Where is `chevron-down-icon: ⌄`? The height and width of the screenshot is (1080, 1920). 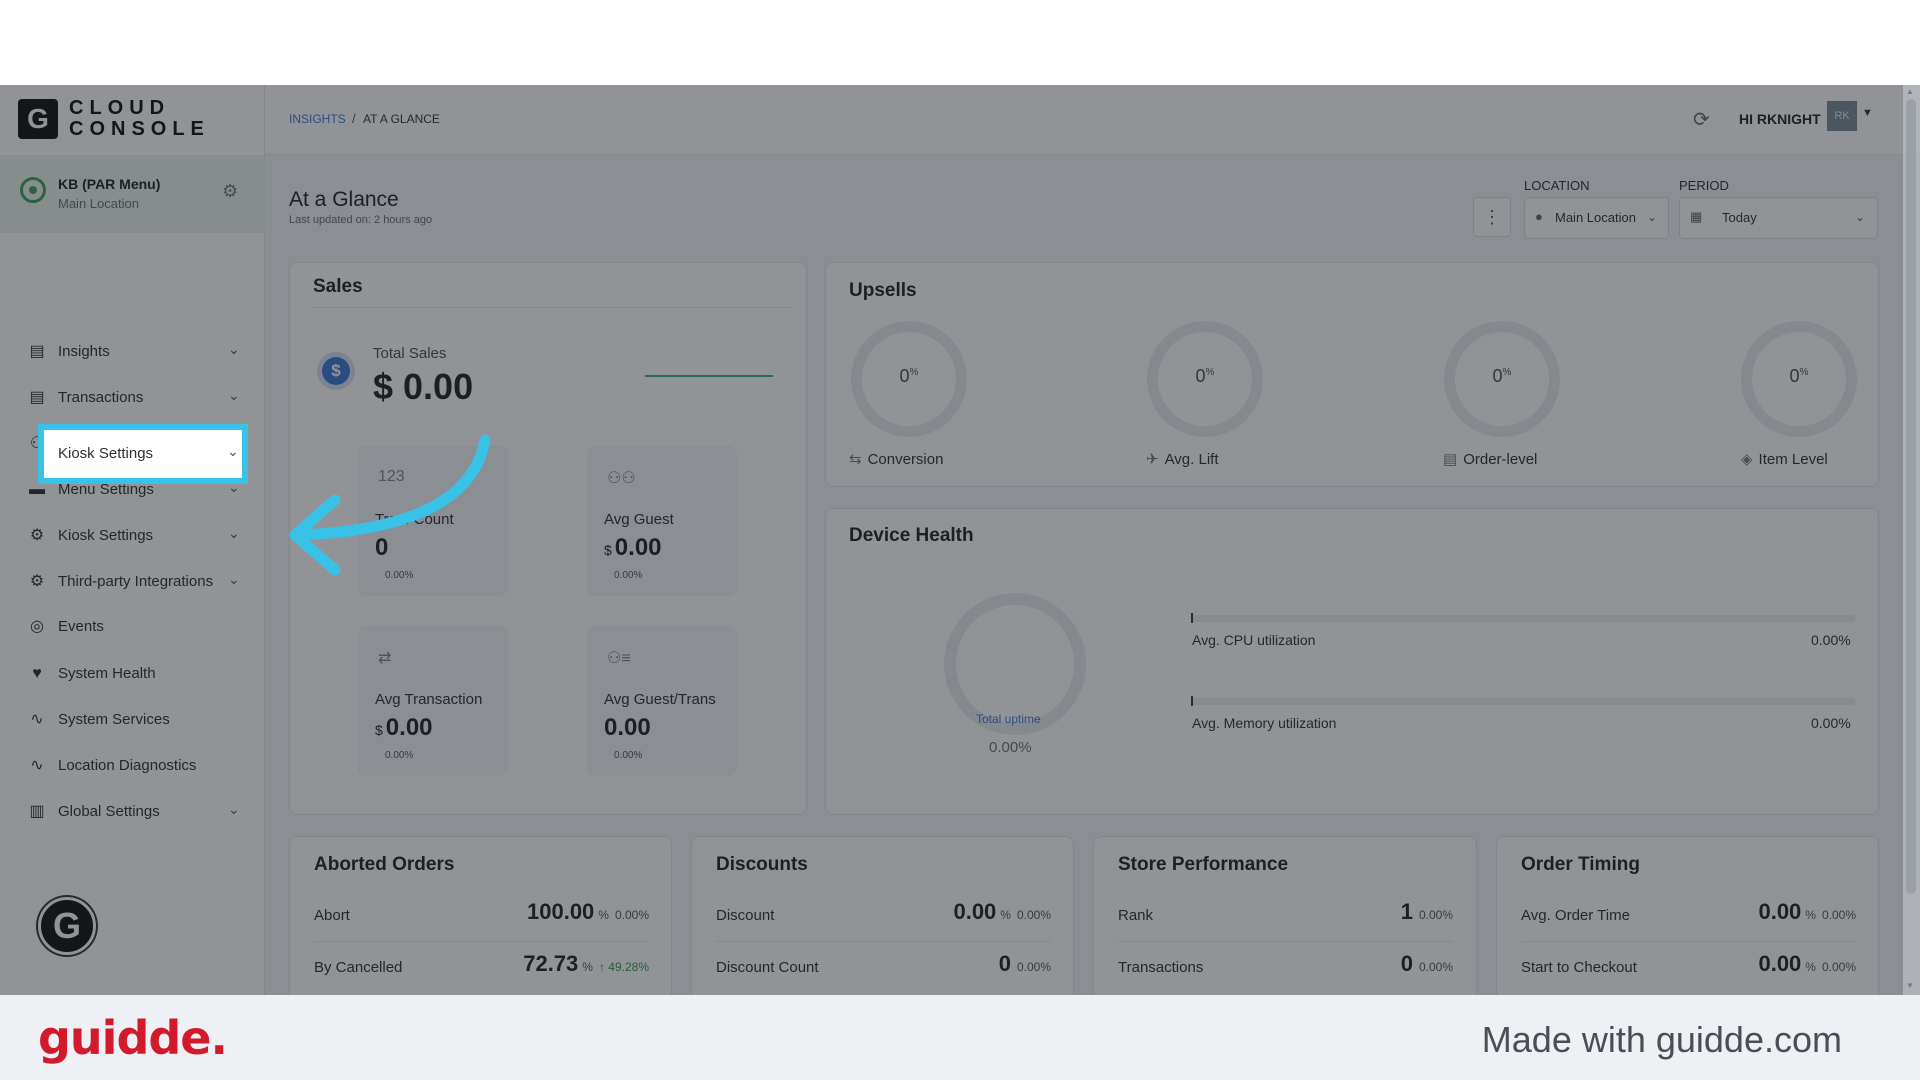
chevron-down-icon: ⌄ is located at coordinates (233, 451).